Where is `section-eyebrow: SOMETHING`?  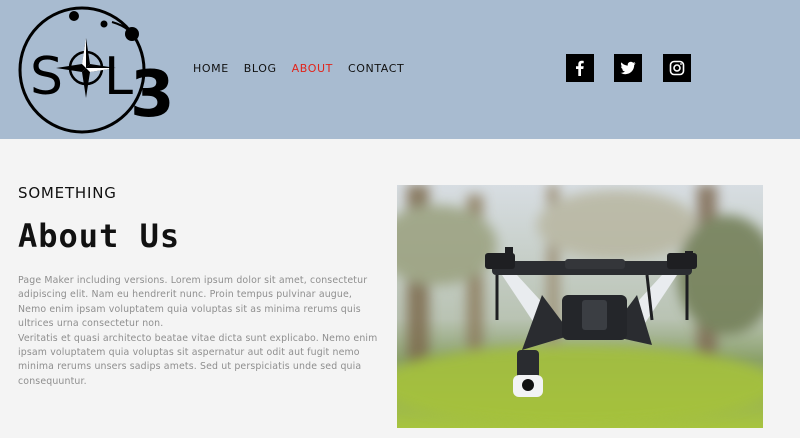 section-eyebrow: SOMETHING is located at coordinates (67, 193).